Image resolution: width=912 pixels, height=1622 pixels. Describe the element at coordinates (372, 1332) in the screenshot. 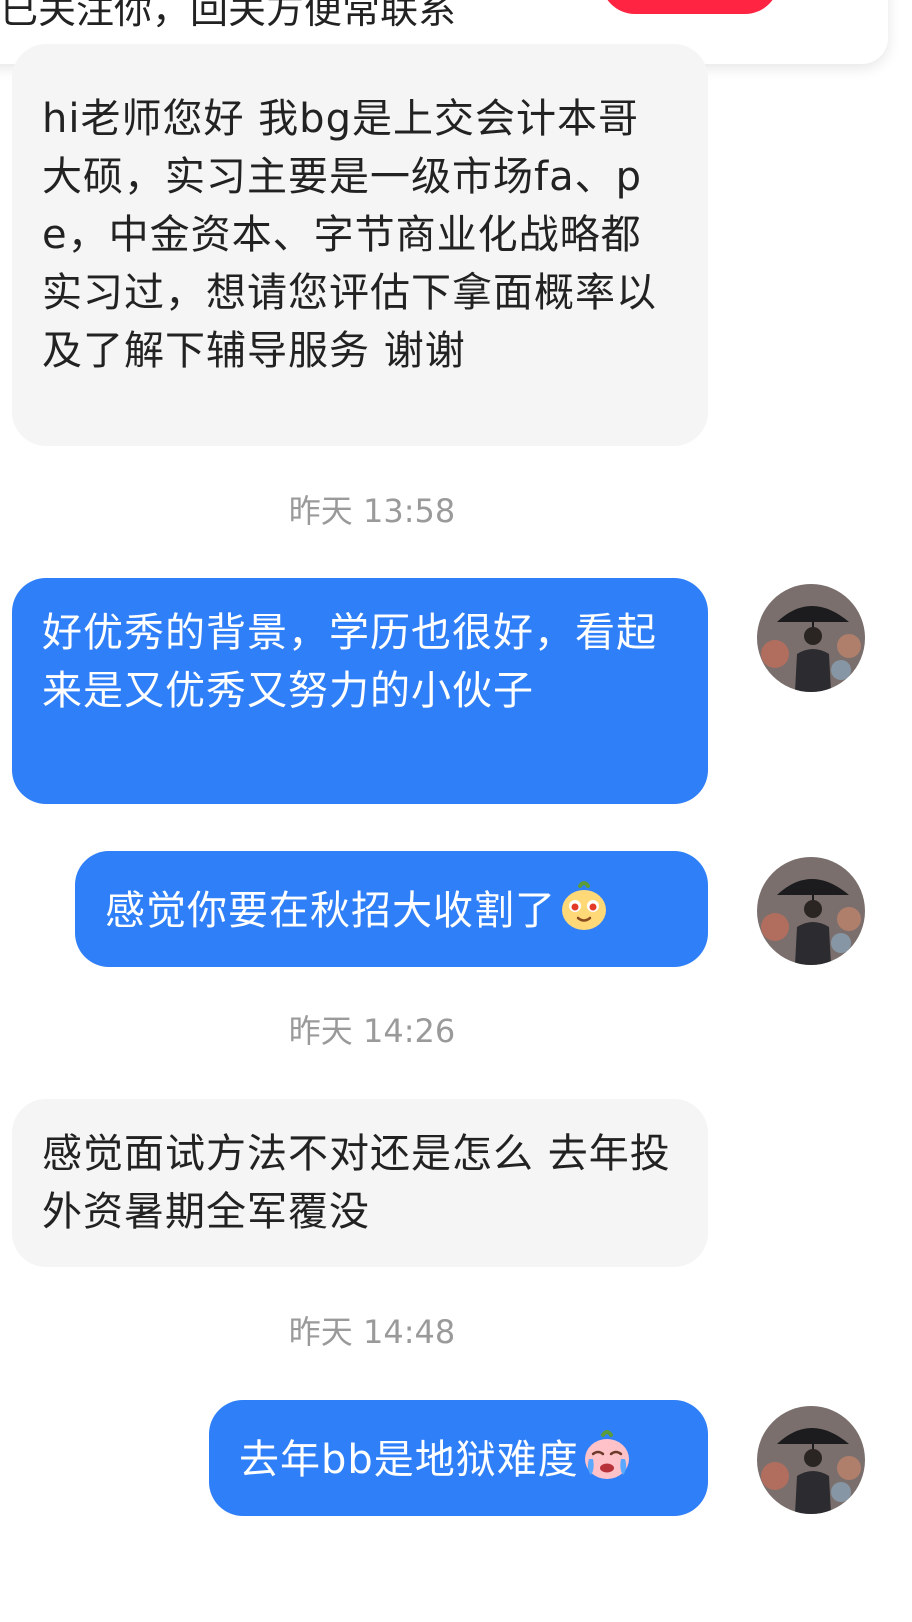

I see `message-timestamp: 昨天 14:48` at that location.